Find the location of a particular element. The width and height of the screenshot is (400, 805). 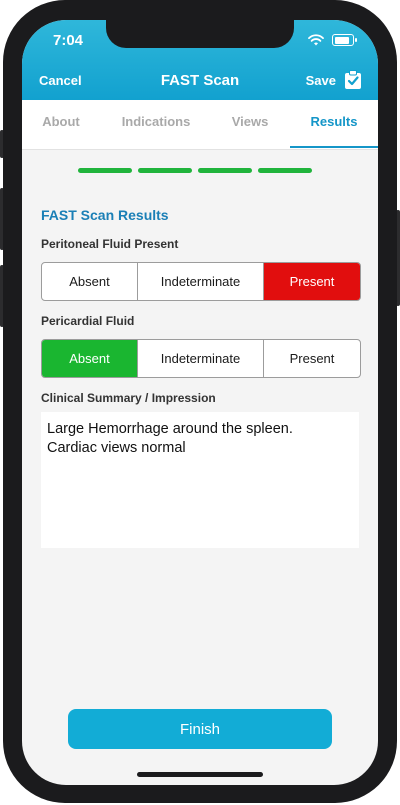

save-button: Save is located at coordinates (334, 80).